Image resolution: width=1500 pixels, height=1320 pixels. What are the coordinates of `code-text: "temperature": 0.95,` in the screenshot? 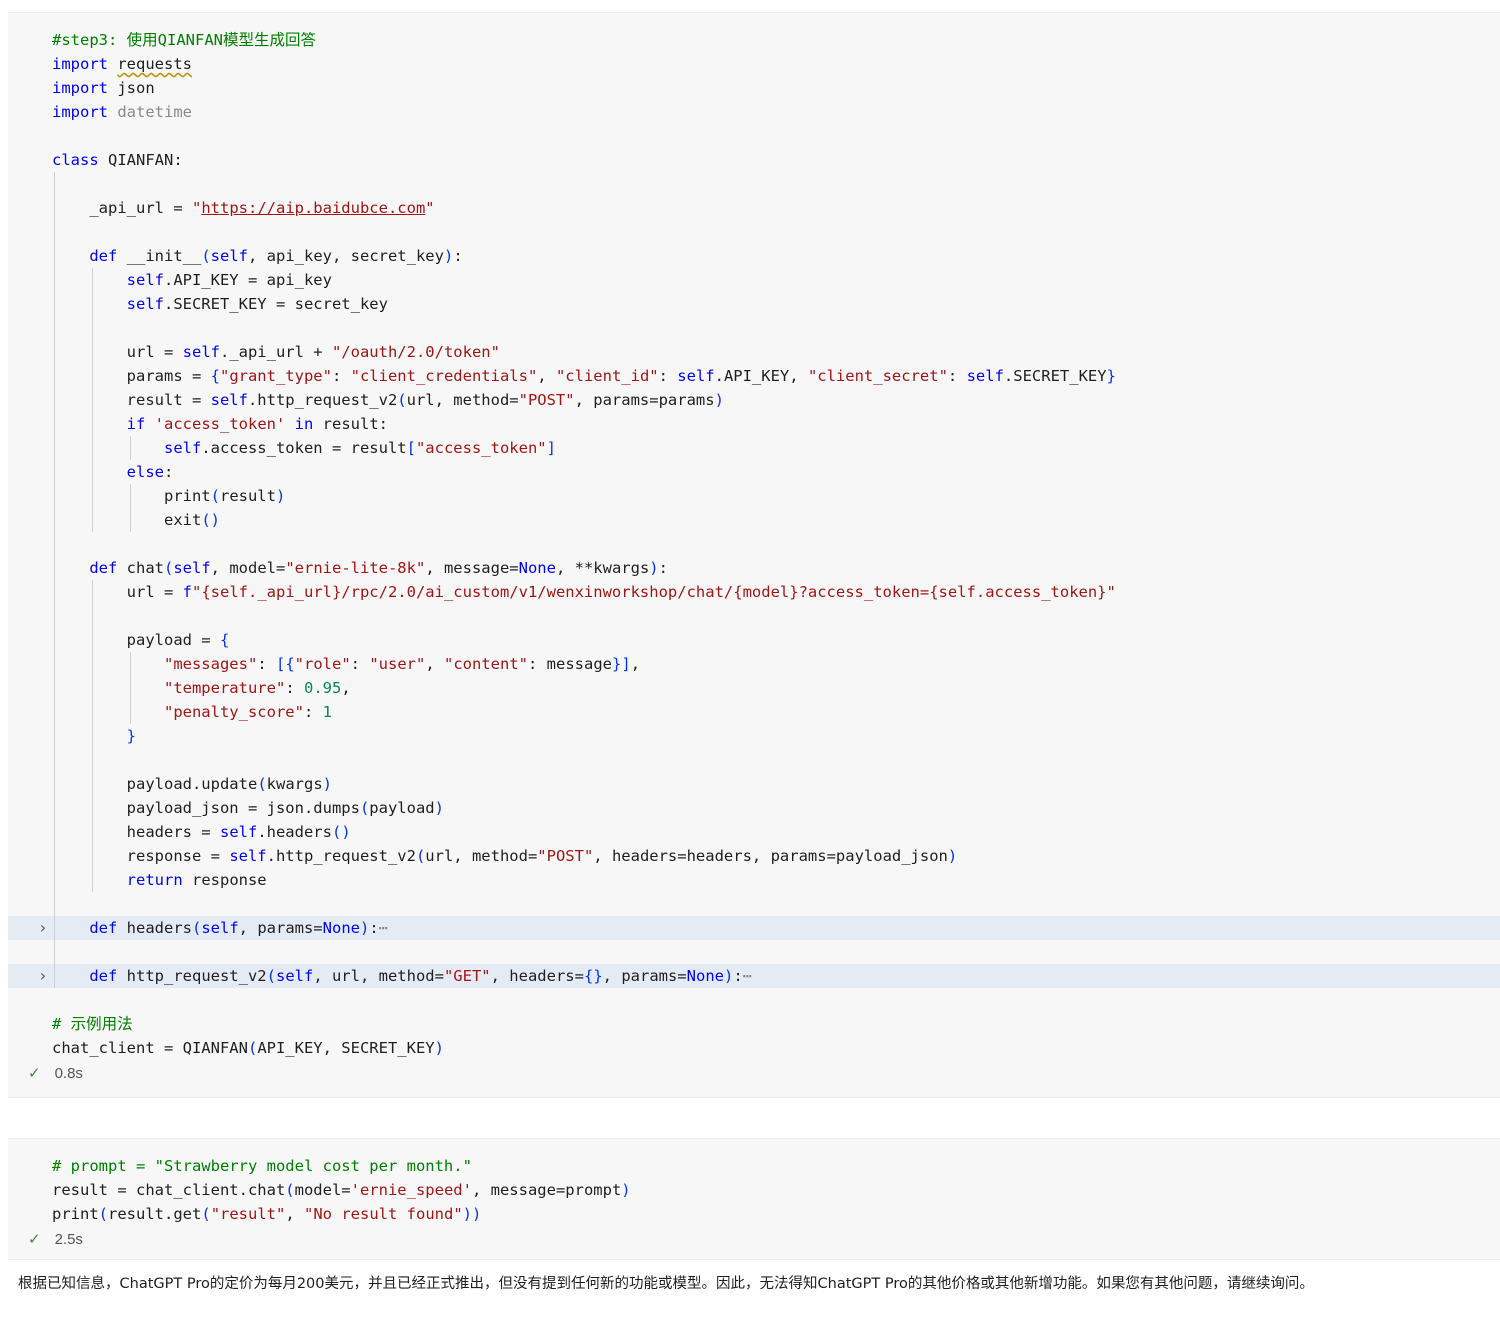 It's located at (257, 688).